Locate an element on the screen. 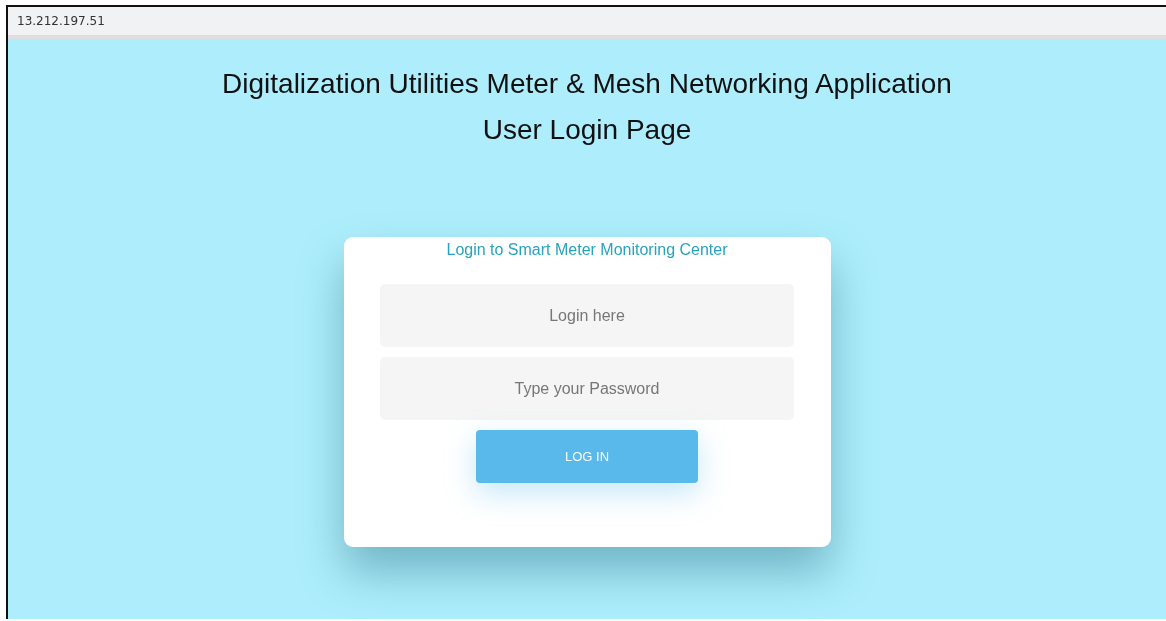  address-bar-url: 13.212.197.51 is located at coordinates (61, 21).